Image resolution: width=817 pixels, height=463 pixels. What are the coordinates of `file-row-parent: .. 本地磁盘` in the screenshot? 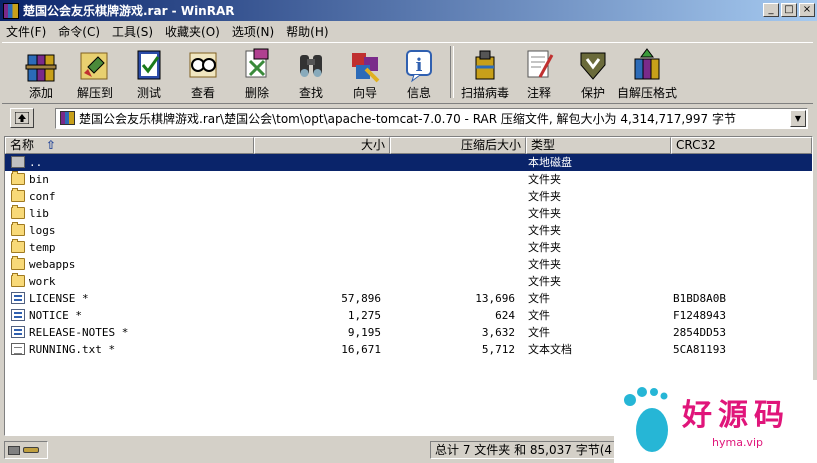 It's located at (408, 162).